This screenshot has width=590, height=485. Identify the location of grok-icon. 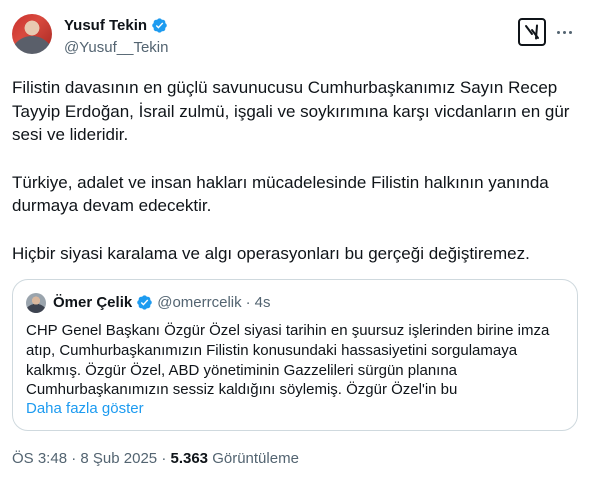
(532, 32).